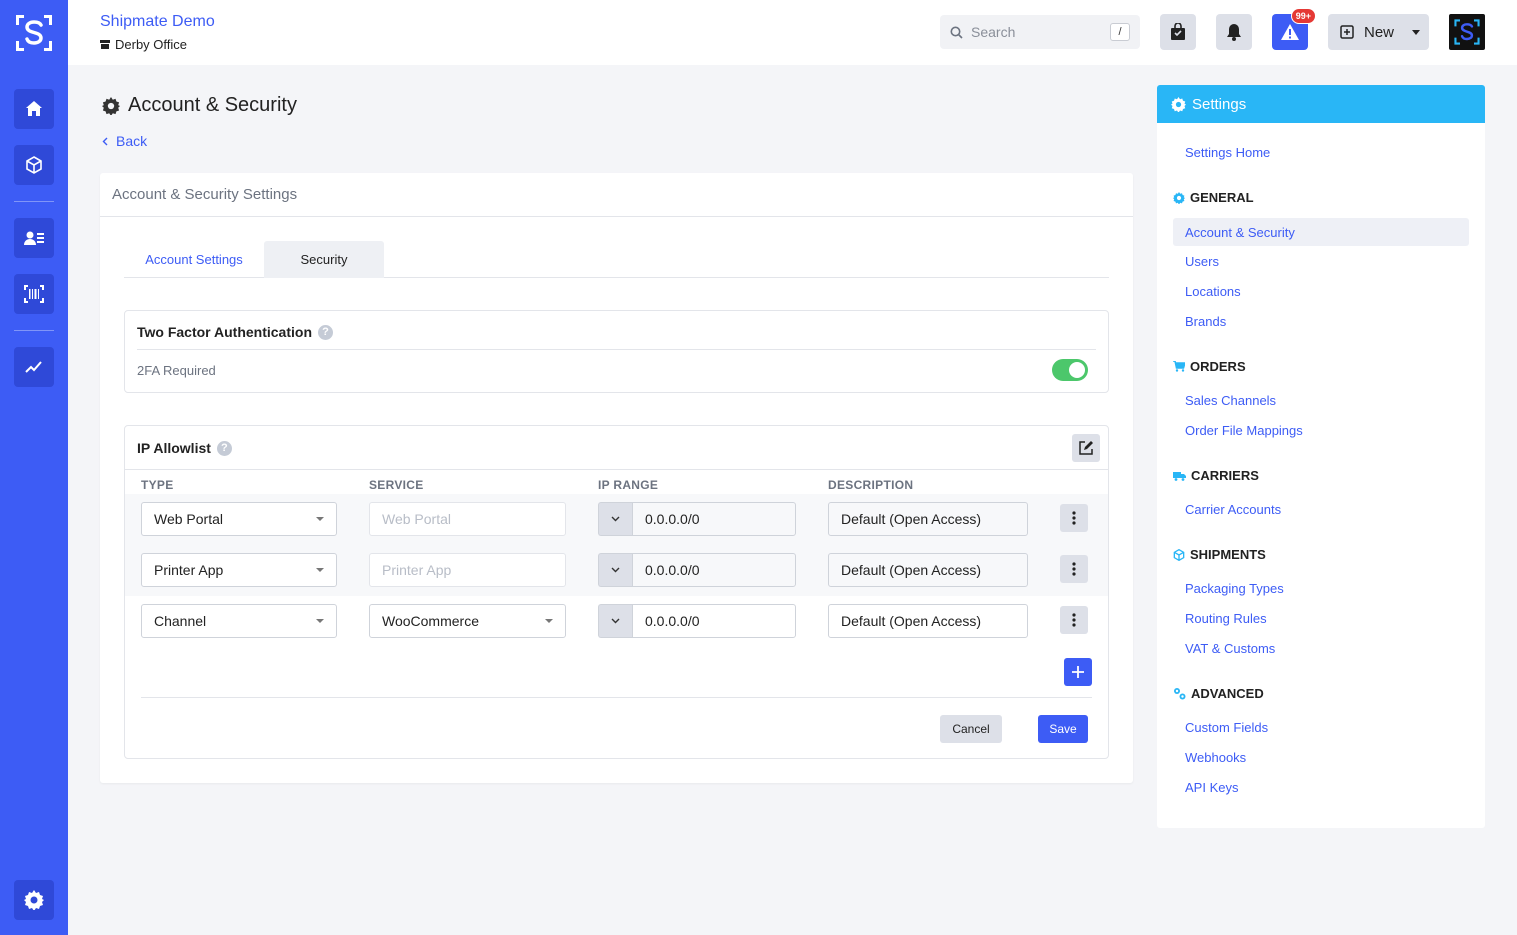 Image resolution: width=1517 pixels, height=935 pixels. I want to click on search-input, so click(1041, 32).